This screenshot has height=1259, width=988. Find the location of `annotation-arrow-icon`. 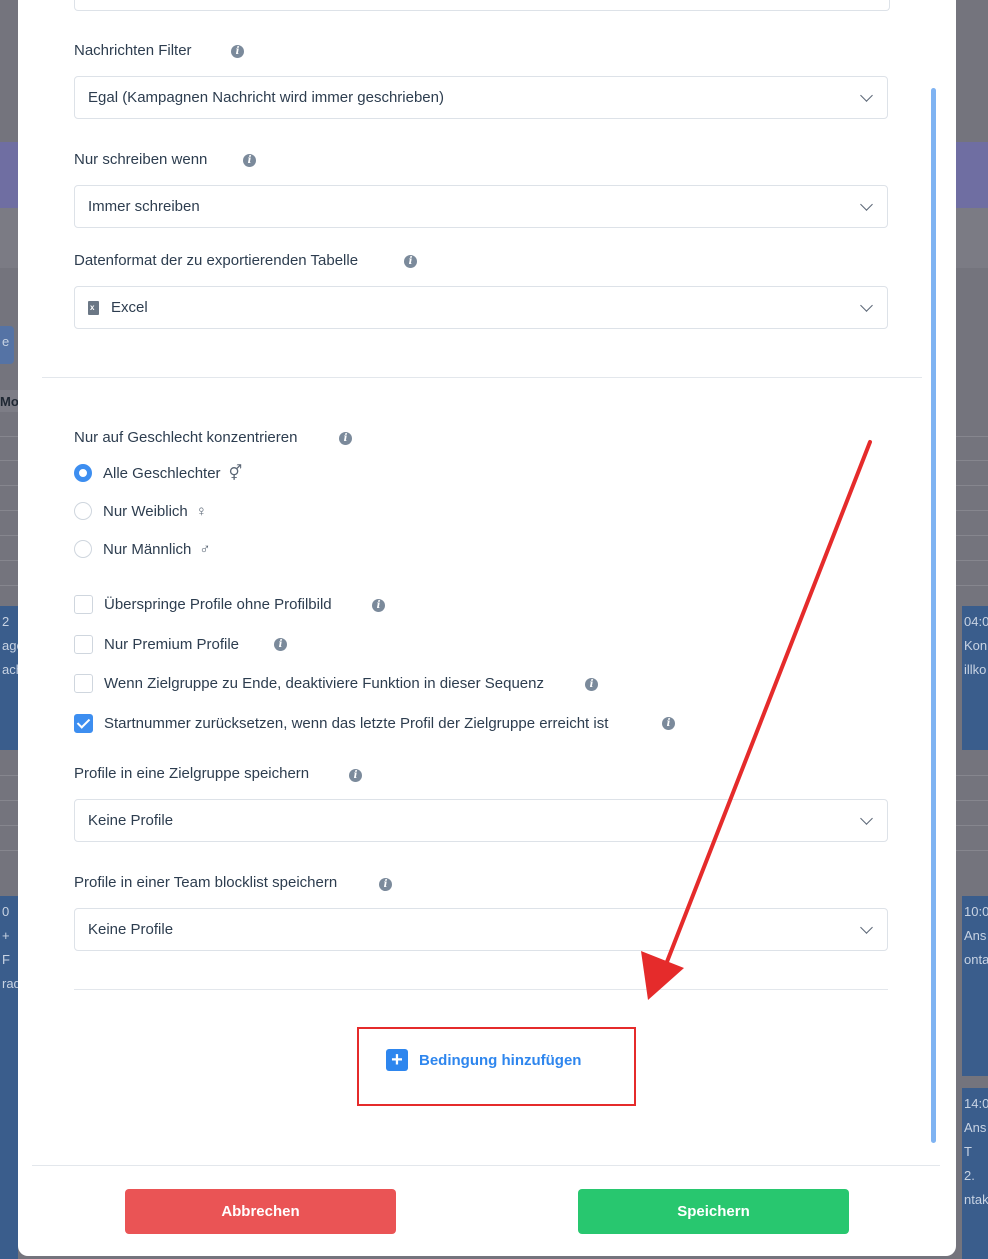

annotation-arrow-icon is located at coordinates (756, 720).